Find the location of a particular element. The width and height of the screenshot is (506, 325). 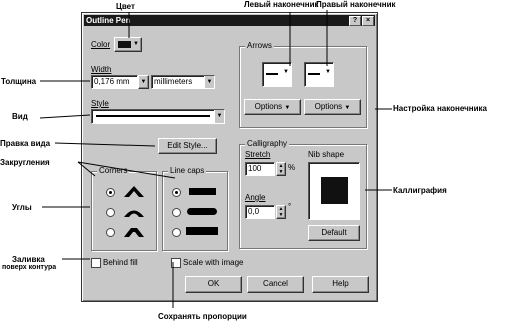

callout-left-arrowhead: Левый наконечник is located at coordinates (281, 4).